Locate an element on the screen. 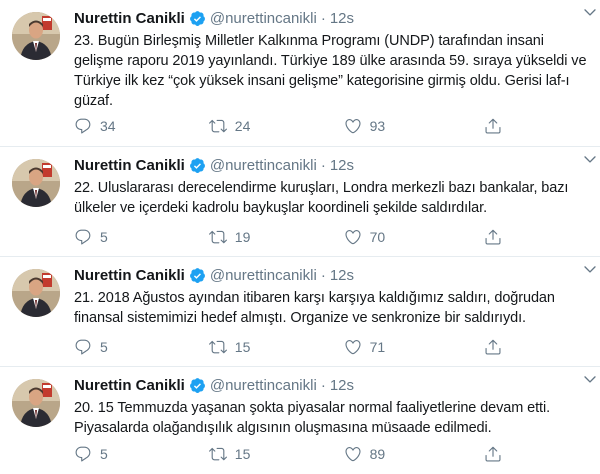 Image resolution: width=600 pixels, height=474 pixels. tweet-actions: 5 19 70 is located at coordinates (299, 237).